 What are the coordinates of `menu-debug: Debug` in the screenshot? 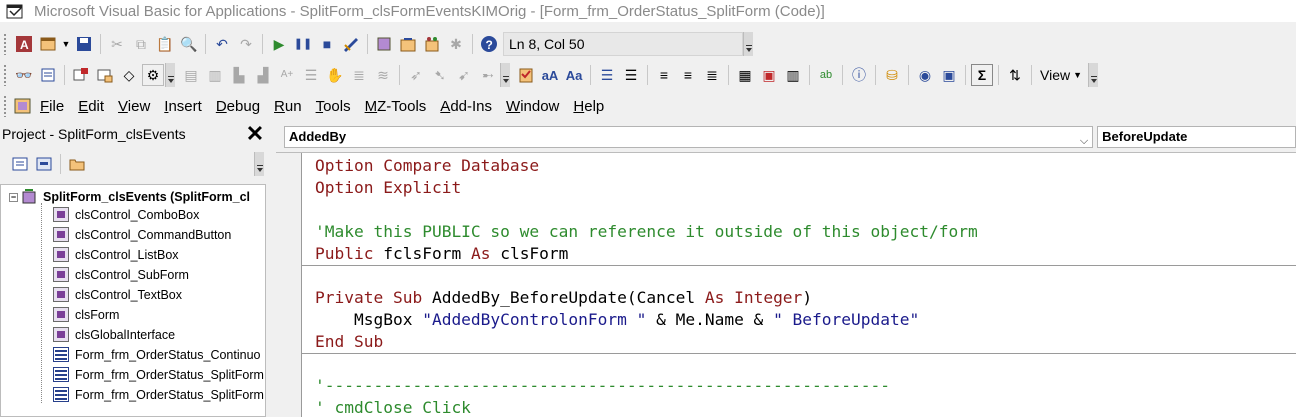 It's located at (238, 106).